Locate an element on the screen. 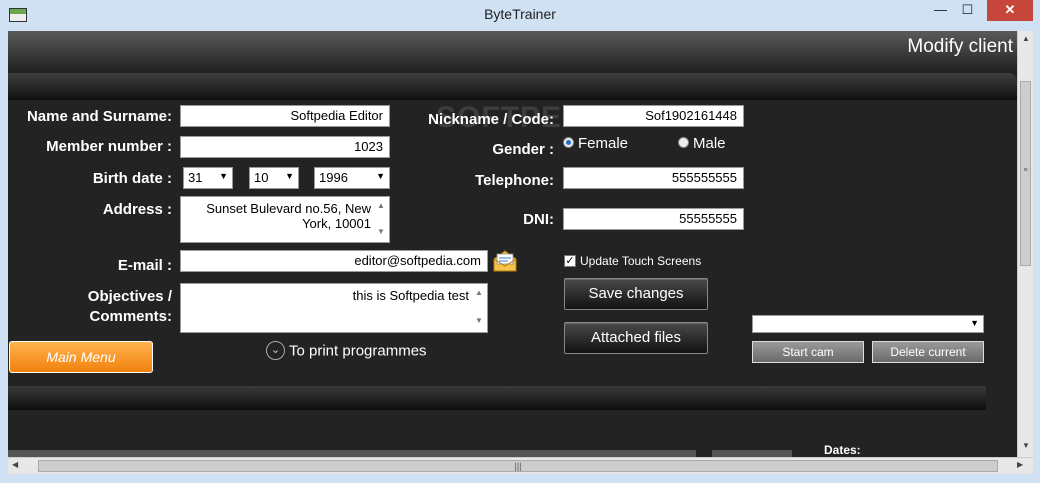 This screenshot has width=1040, height=483. delete-current-button: Delete current is located at coordinates (928, 352).